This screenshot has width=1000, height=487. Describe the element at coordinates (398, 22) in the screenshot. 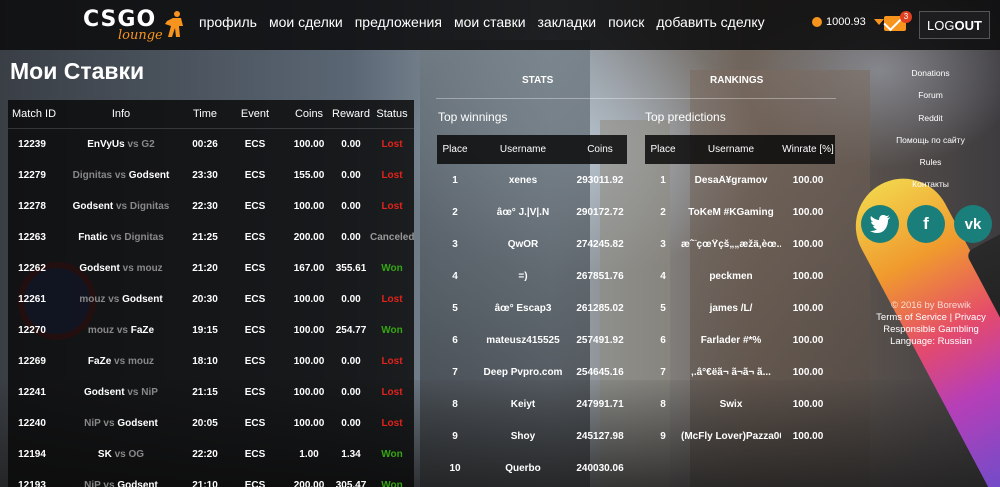

I see `nav-offers: предложения` at that location.